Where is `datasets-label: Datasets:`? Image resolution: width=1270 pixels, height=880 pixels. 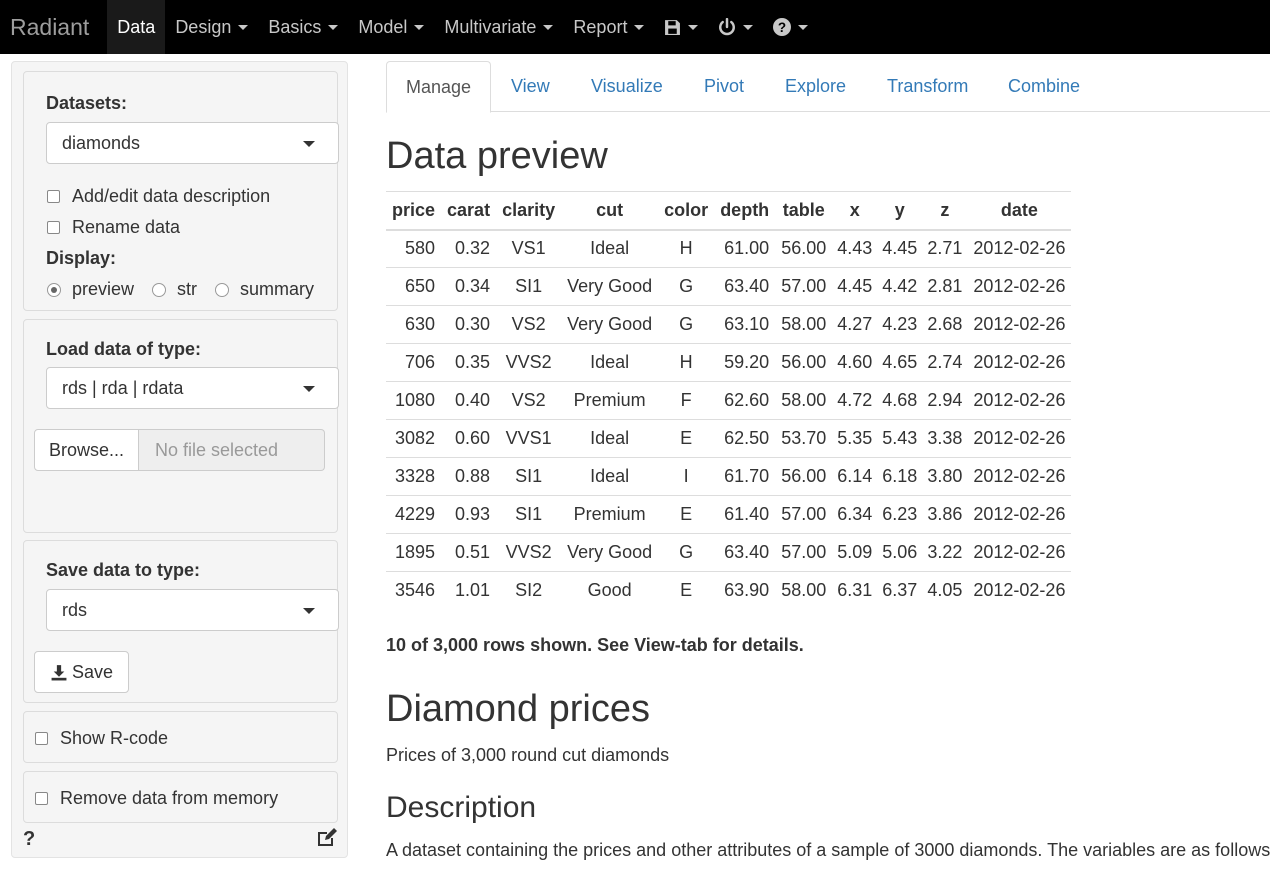 datasets-label: Datasets: is located at coordinates (87, 103).